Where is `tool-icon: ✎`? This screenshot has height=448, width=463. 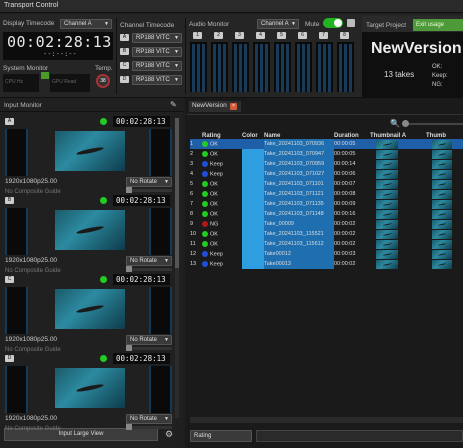
tool-icon: ✎ is located at coordinates (174, 105).